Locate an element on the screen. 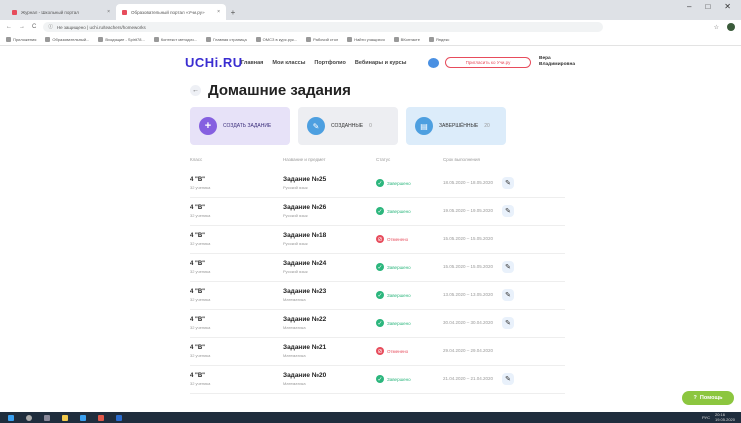  close-window-button: ✕ is located at coordinates (727, 6).